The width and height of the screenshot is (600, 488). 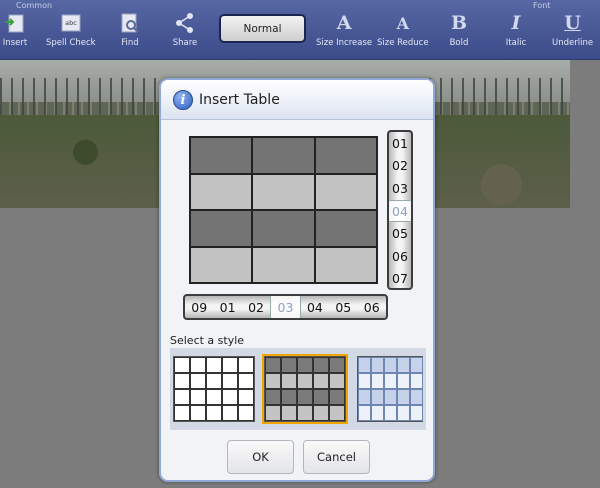 I want to click on style-gallery, so click(x=298, y=389).